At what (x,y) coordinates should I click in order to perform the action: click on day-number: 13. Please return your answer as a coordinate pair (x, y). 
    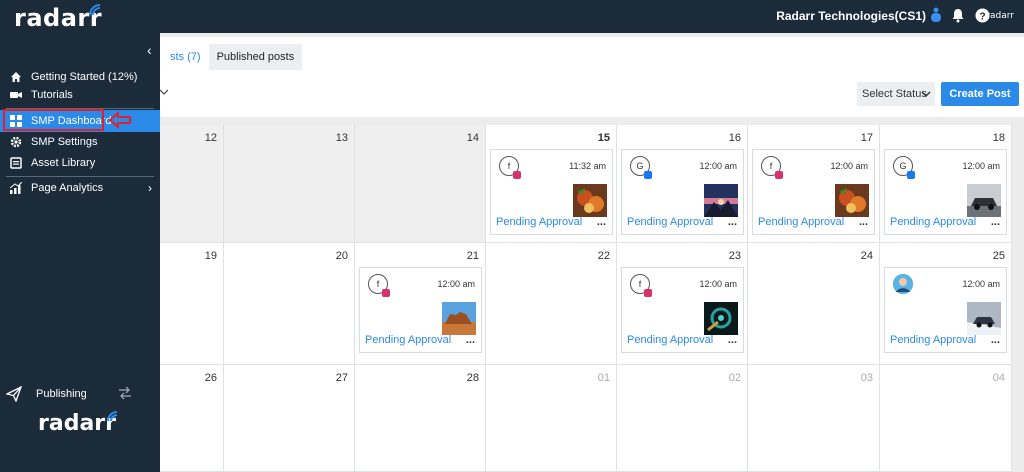
    Looking at the image, I should click on (341, 138).